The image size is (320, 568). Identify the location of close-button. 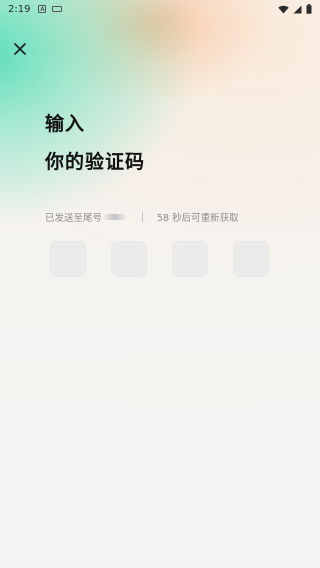
(20, 49).